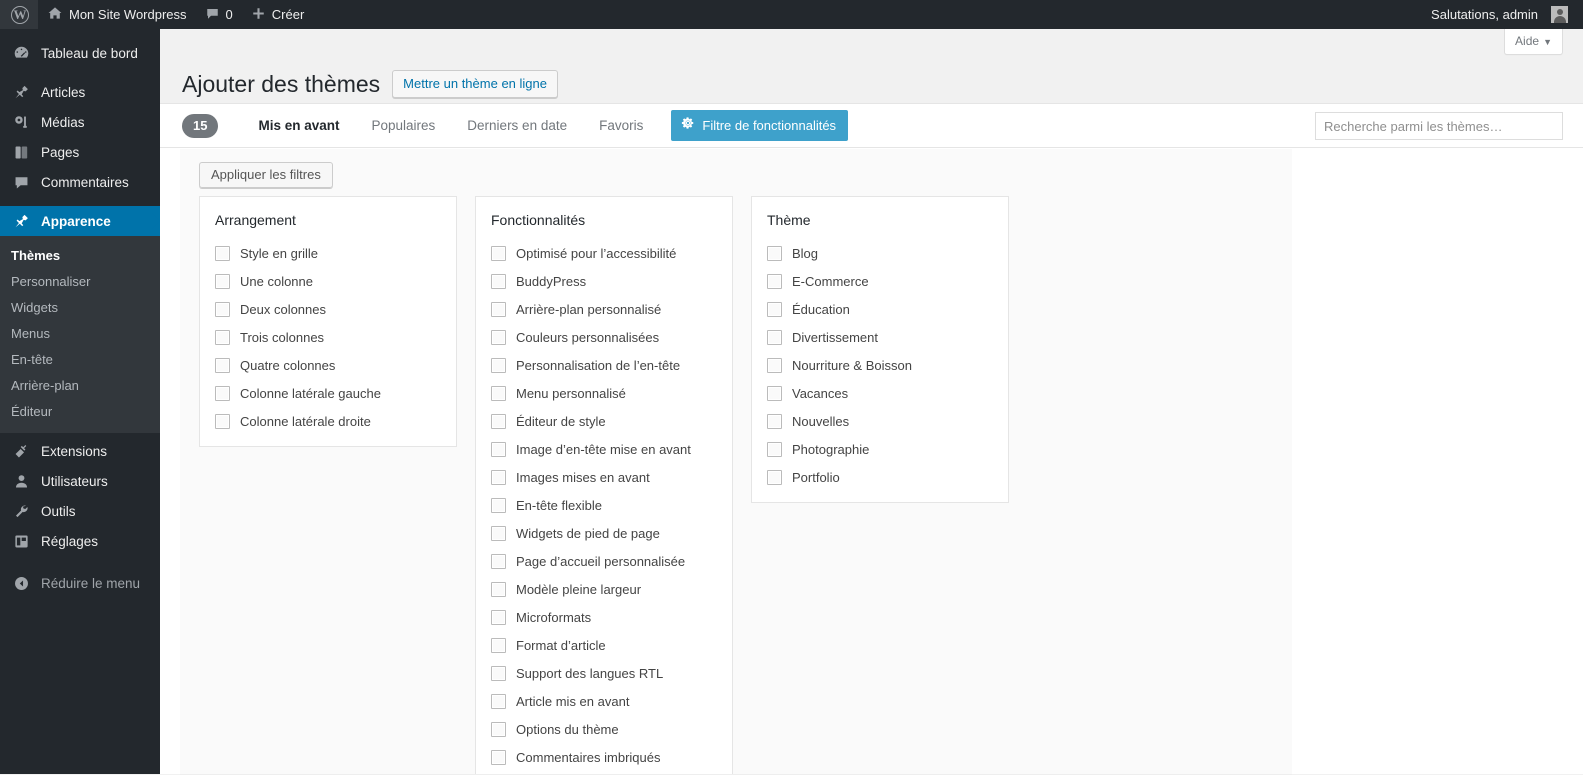  I want to click on sidebar-item-posts: Articles, so click(80, 92).